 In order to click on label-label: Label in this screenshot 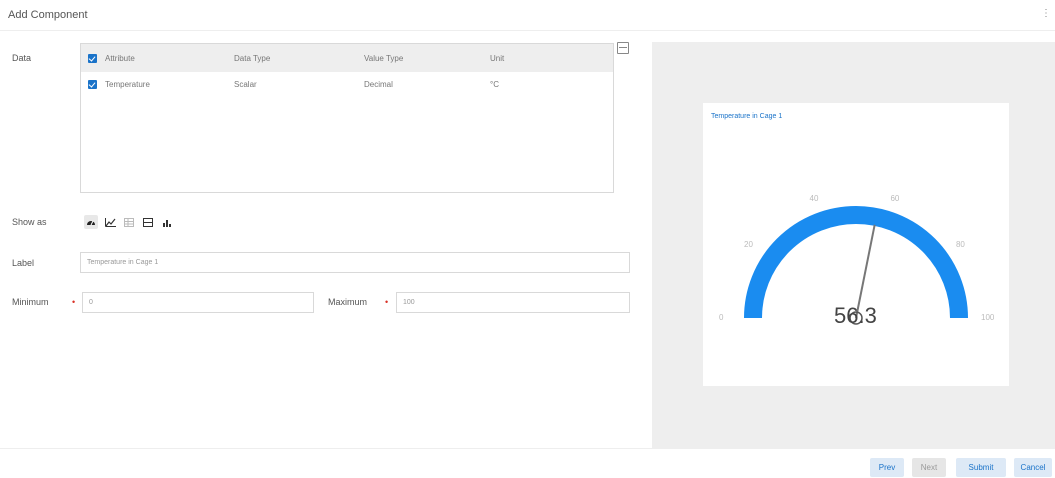, I will do `click(23, 263)`.